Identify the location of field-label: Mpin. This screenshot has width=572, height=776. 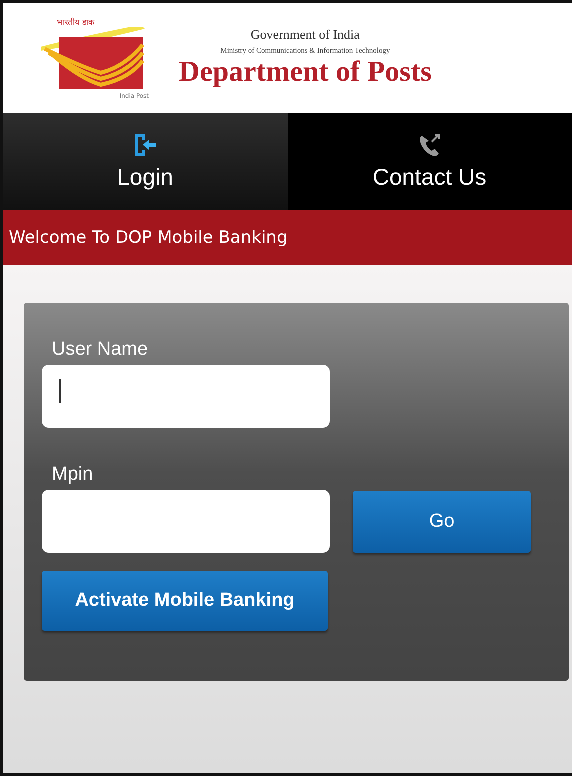
(73, 475).